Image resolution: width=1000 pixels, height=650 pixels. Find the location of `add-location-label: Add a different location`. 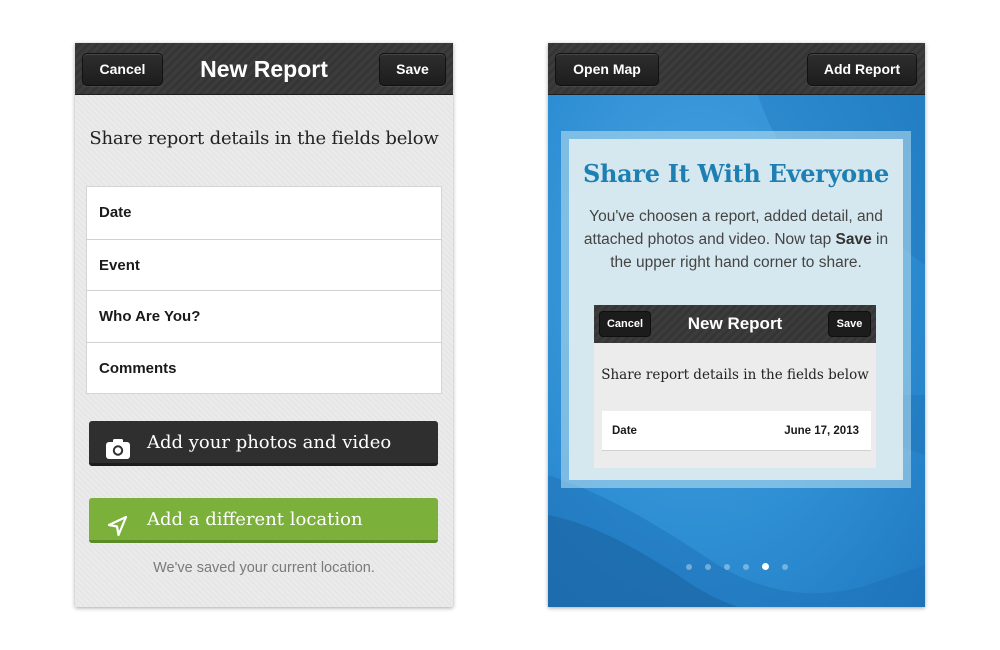

add-location-label: Add a different location is located at coordinates (255, 519).